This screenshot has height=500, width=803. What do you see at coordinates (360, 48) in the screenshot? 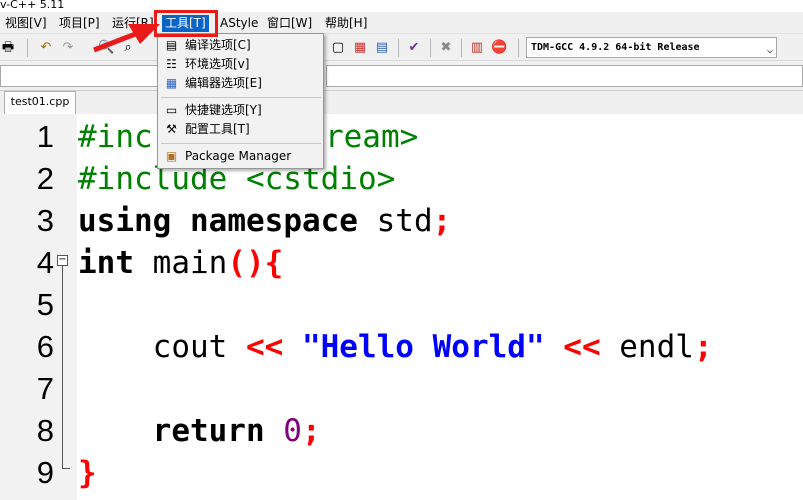
I see `color-grid-icon: ▦` at bounding box center [360, 48].